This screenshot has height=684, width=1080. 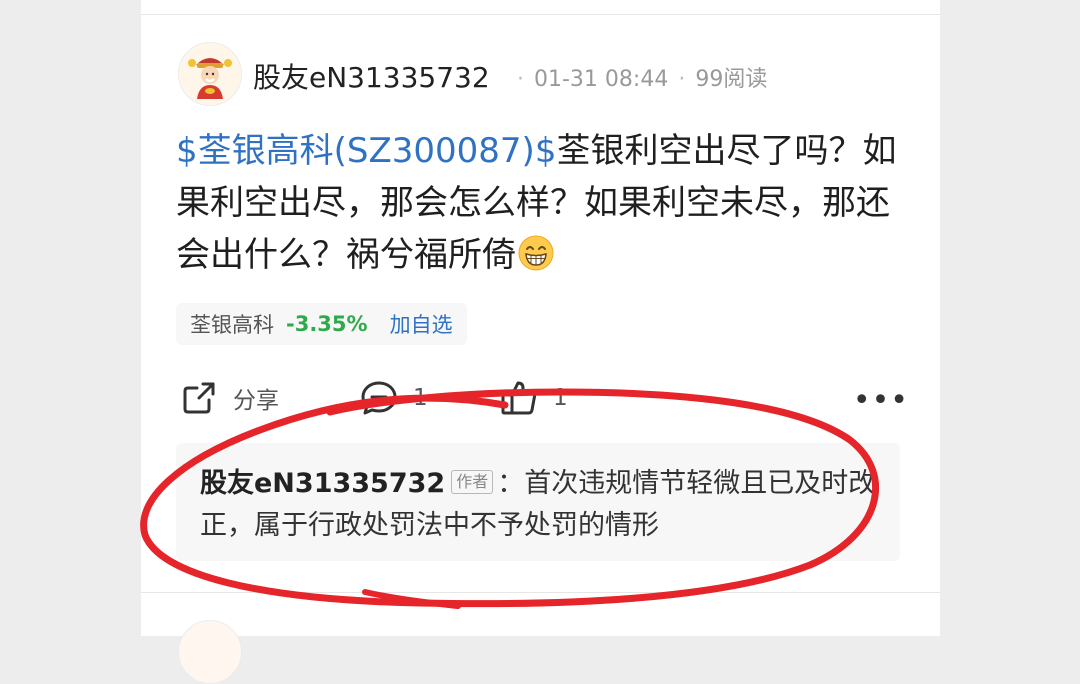 I want to click on stock-tag: 荃银高科 -3.35% 加自选, so click(x=321, y=324).